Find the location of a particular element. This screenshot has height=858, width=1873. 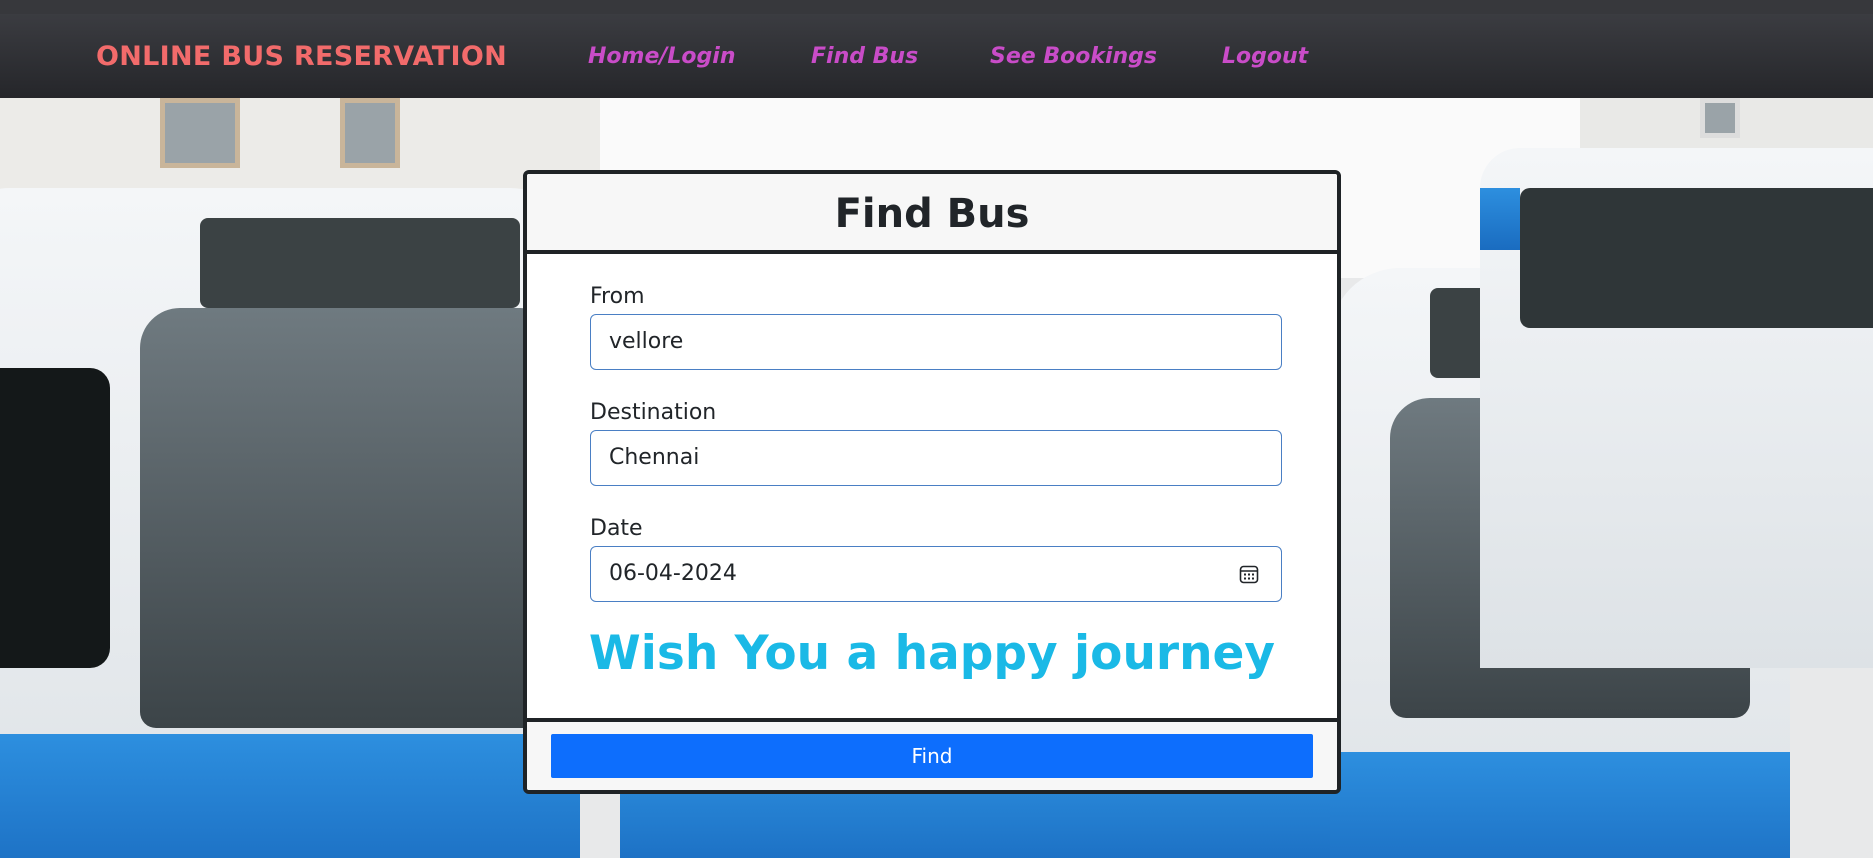

from-input-value: vellore is located at coordinates (646, 341).